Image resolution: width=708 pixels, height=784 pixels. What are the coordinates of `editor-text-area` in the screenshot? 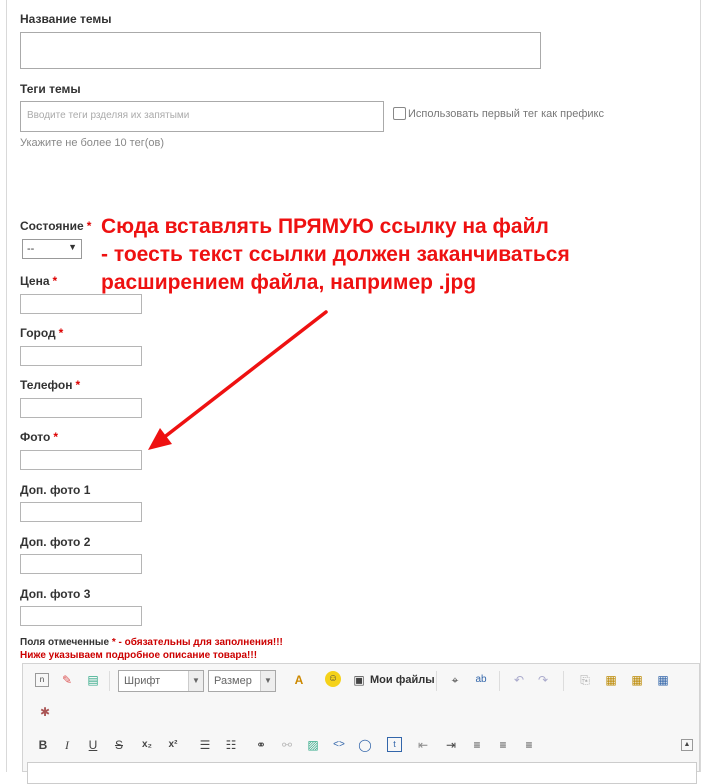 It's located at (362, 773).